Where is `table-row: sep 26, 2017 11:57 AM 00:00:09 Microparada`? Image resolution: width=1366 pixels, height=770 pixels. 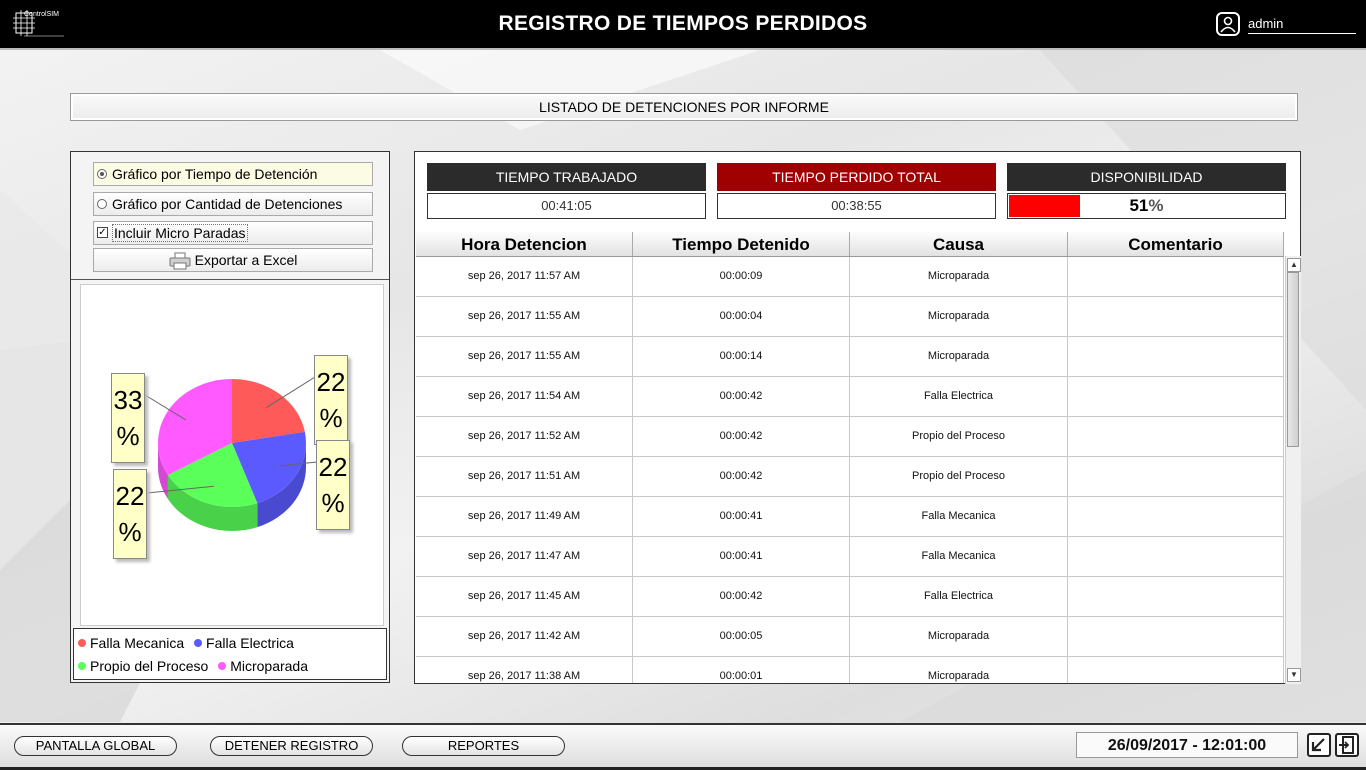 table-row: sep 26, 2017 11:57 AM 00:00:09 Microparada is located at coordinates (850, 277).